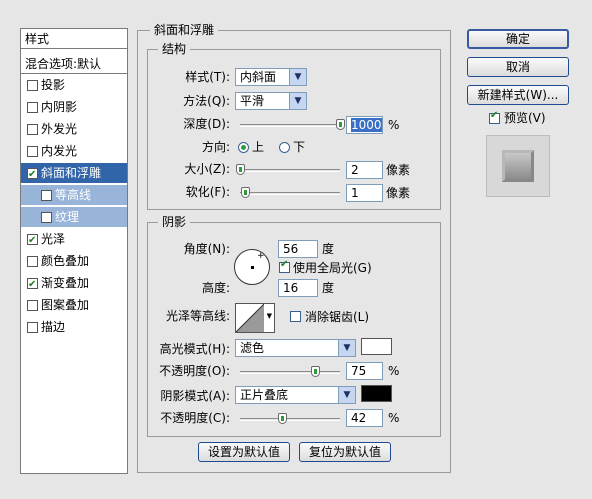 This screenshot has width=592, height=499. What do you see at coordinates (398, 193) in the screenshot?
I see `soften-unit: 像素` at bounding box center [398, 193].